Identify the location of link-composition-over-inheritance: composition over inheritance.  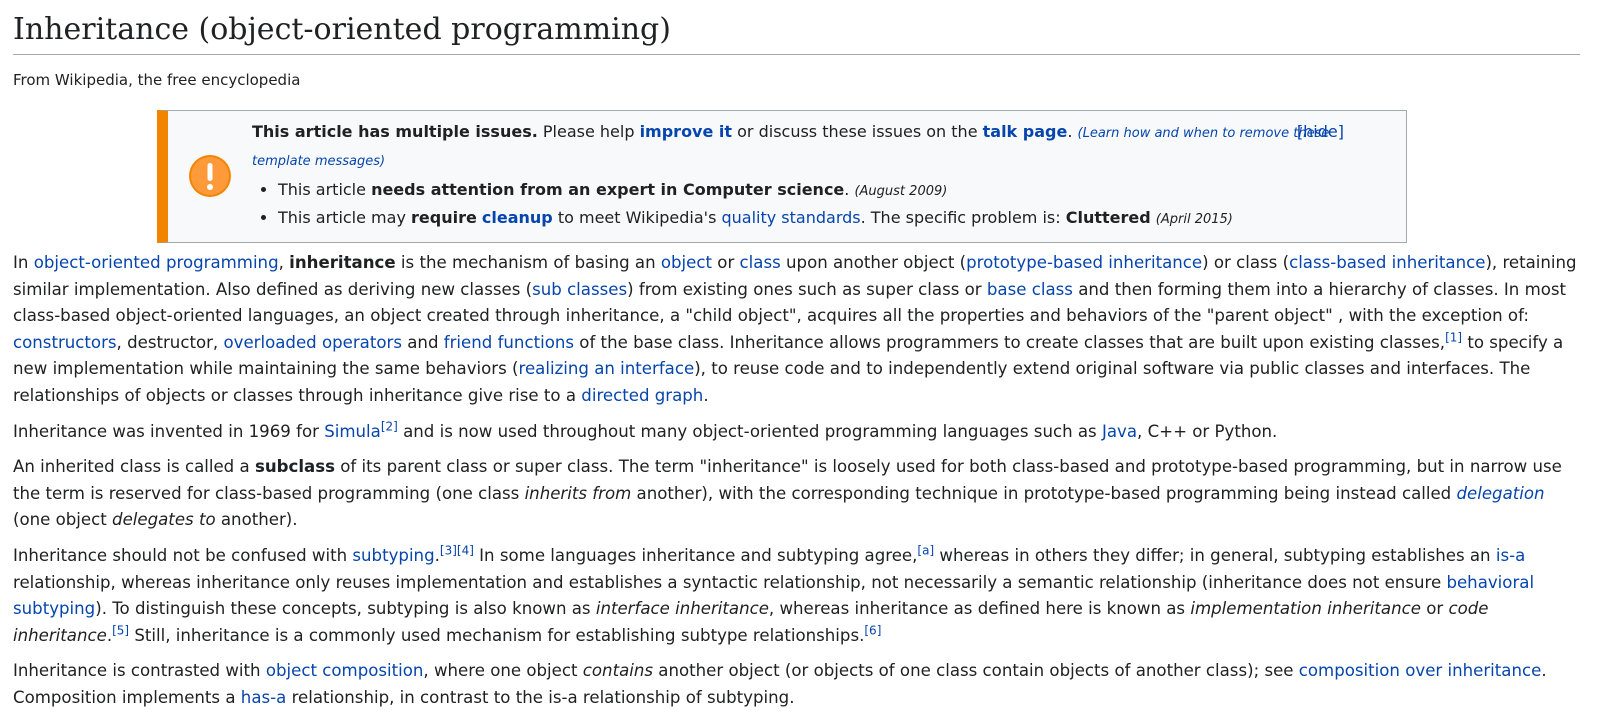
(1420, 670).